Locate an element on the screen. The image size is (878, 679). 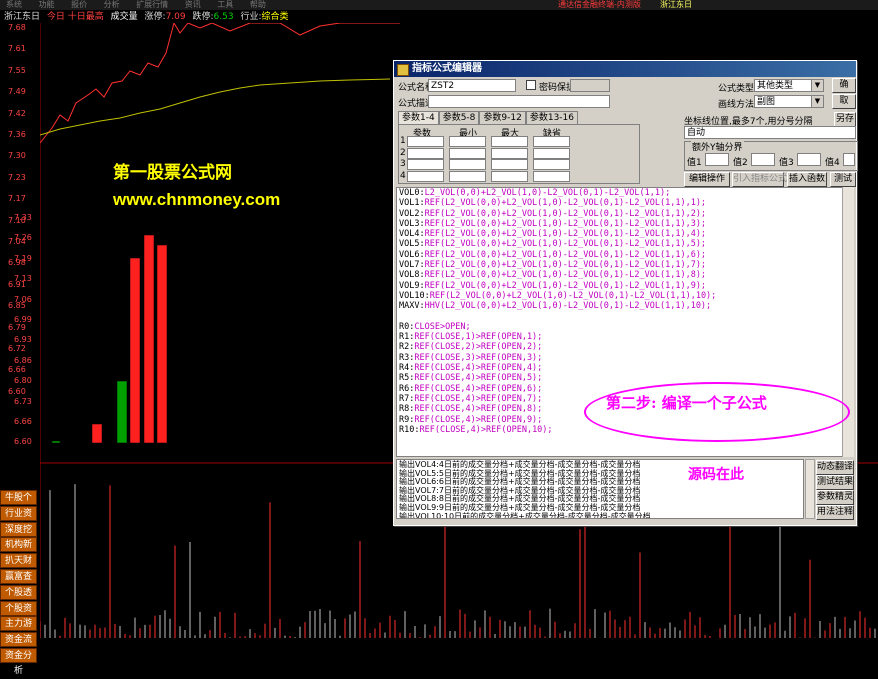
menu-system: 系统 is located at coordinates (14, 5).